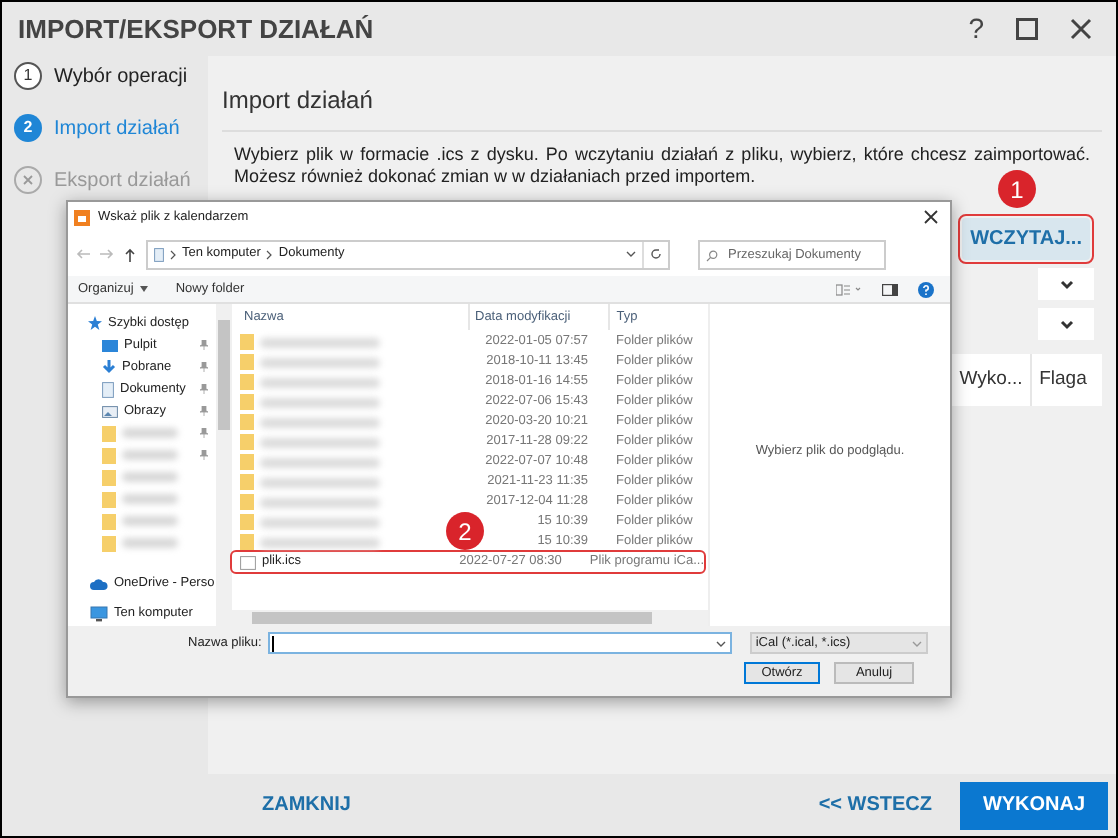  Describe the element at coordinates (143, 289) in the screenshot. I see `caret-icon` at that location.